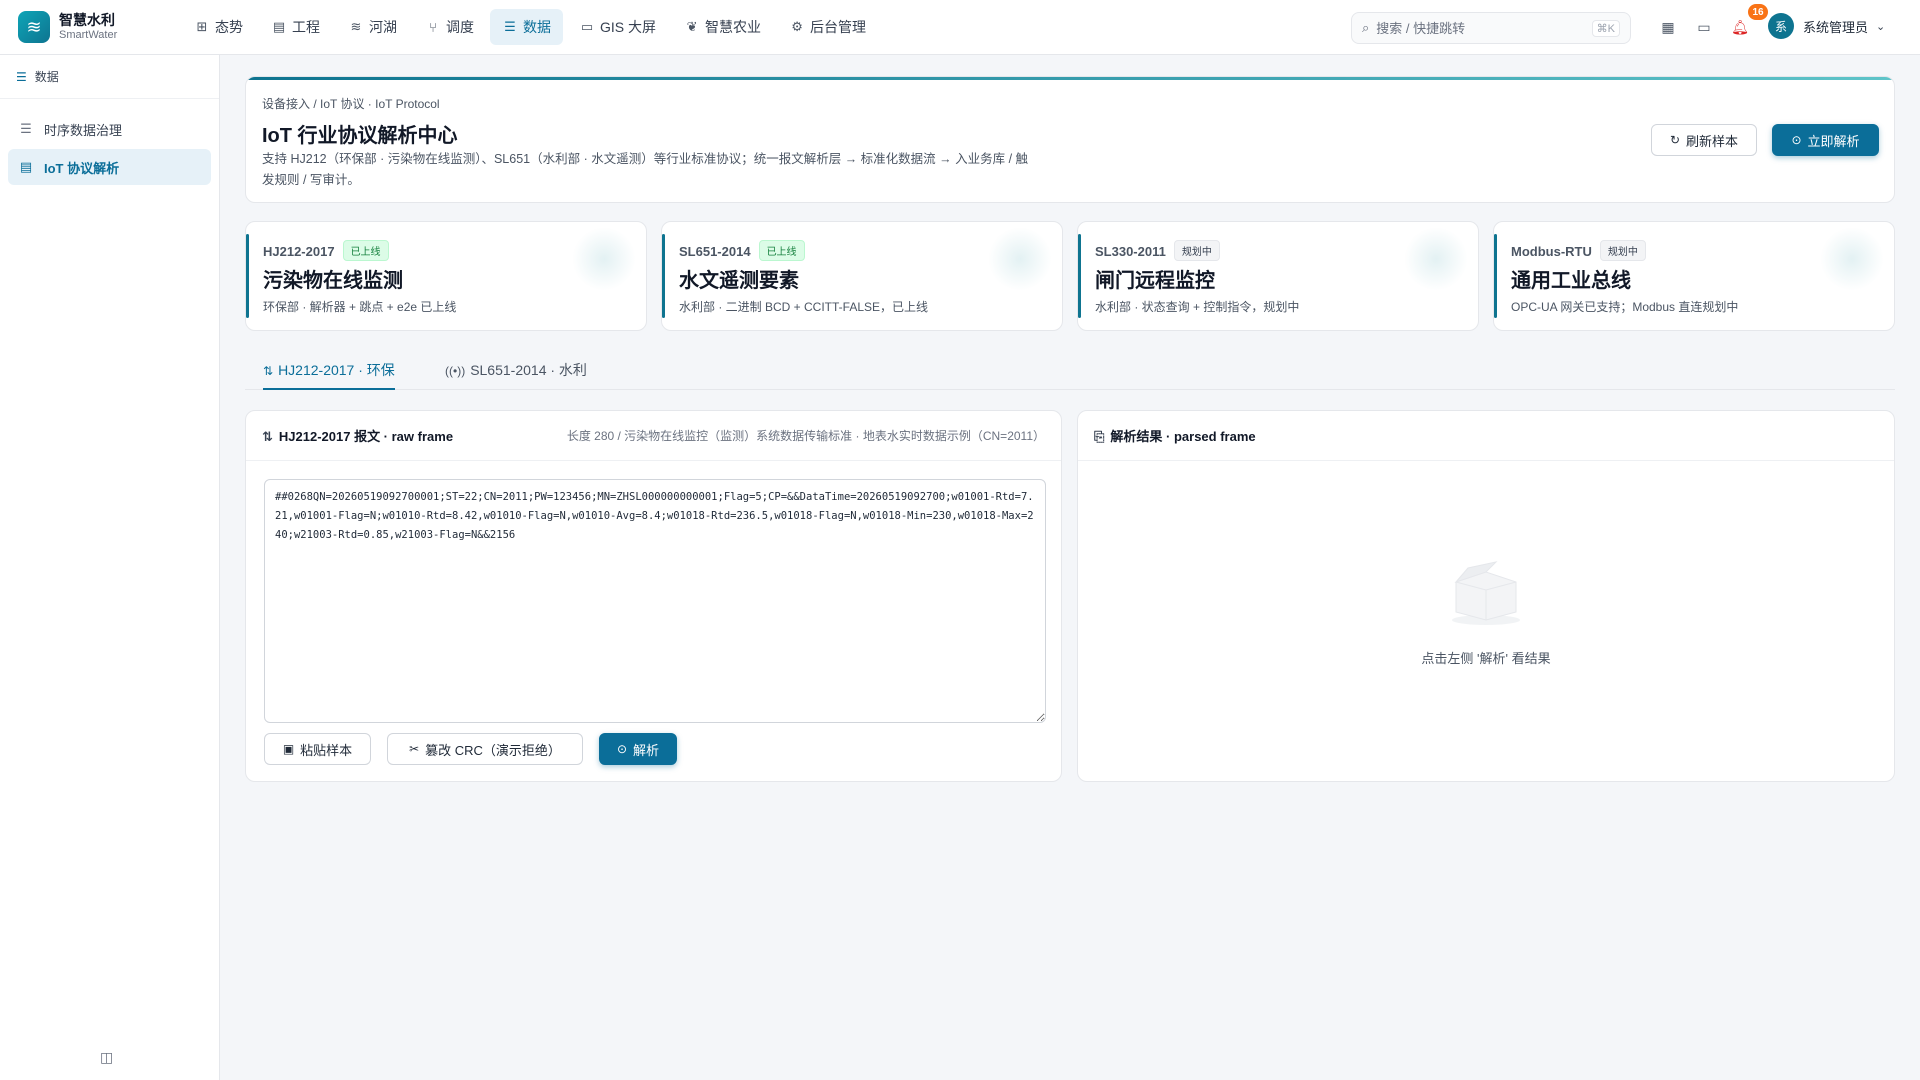 The width and height of the screenshot is (1920, 1080). Describe the element at coordinates (733, 27) in the screenshot. I see `nav-item-label: 智慧农业` at that location.